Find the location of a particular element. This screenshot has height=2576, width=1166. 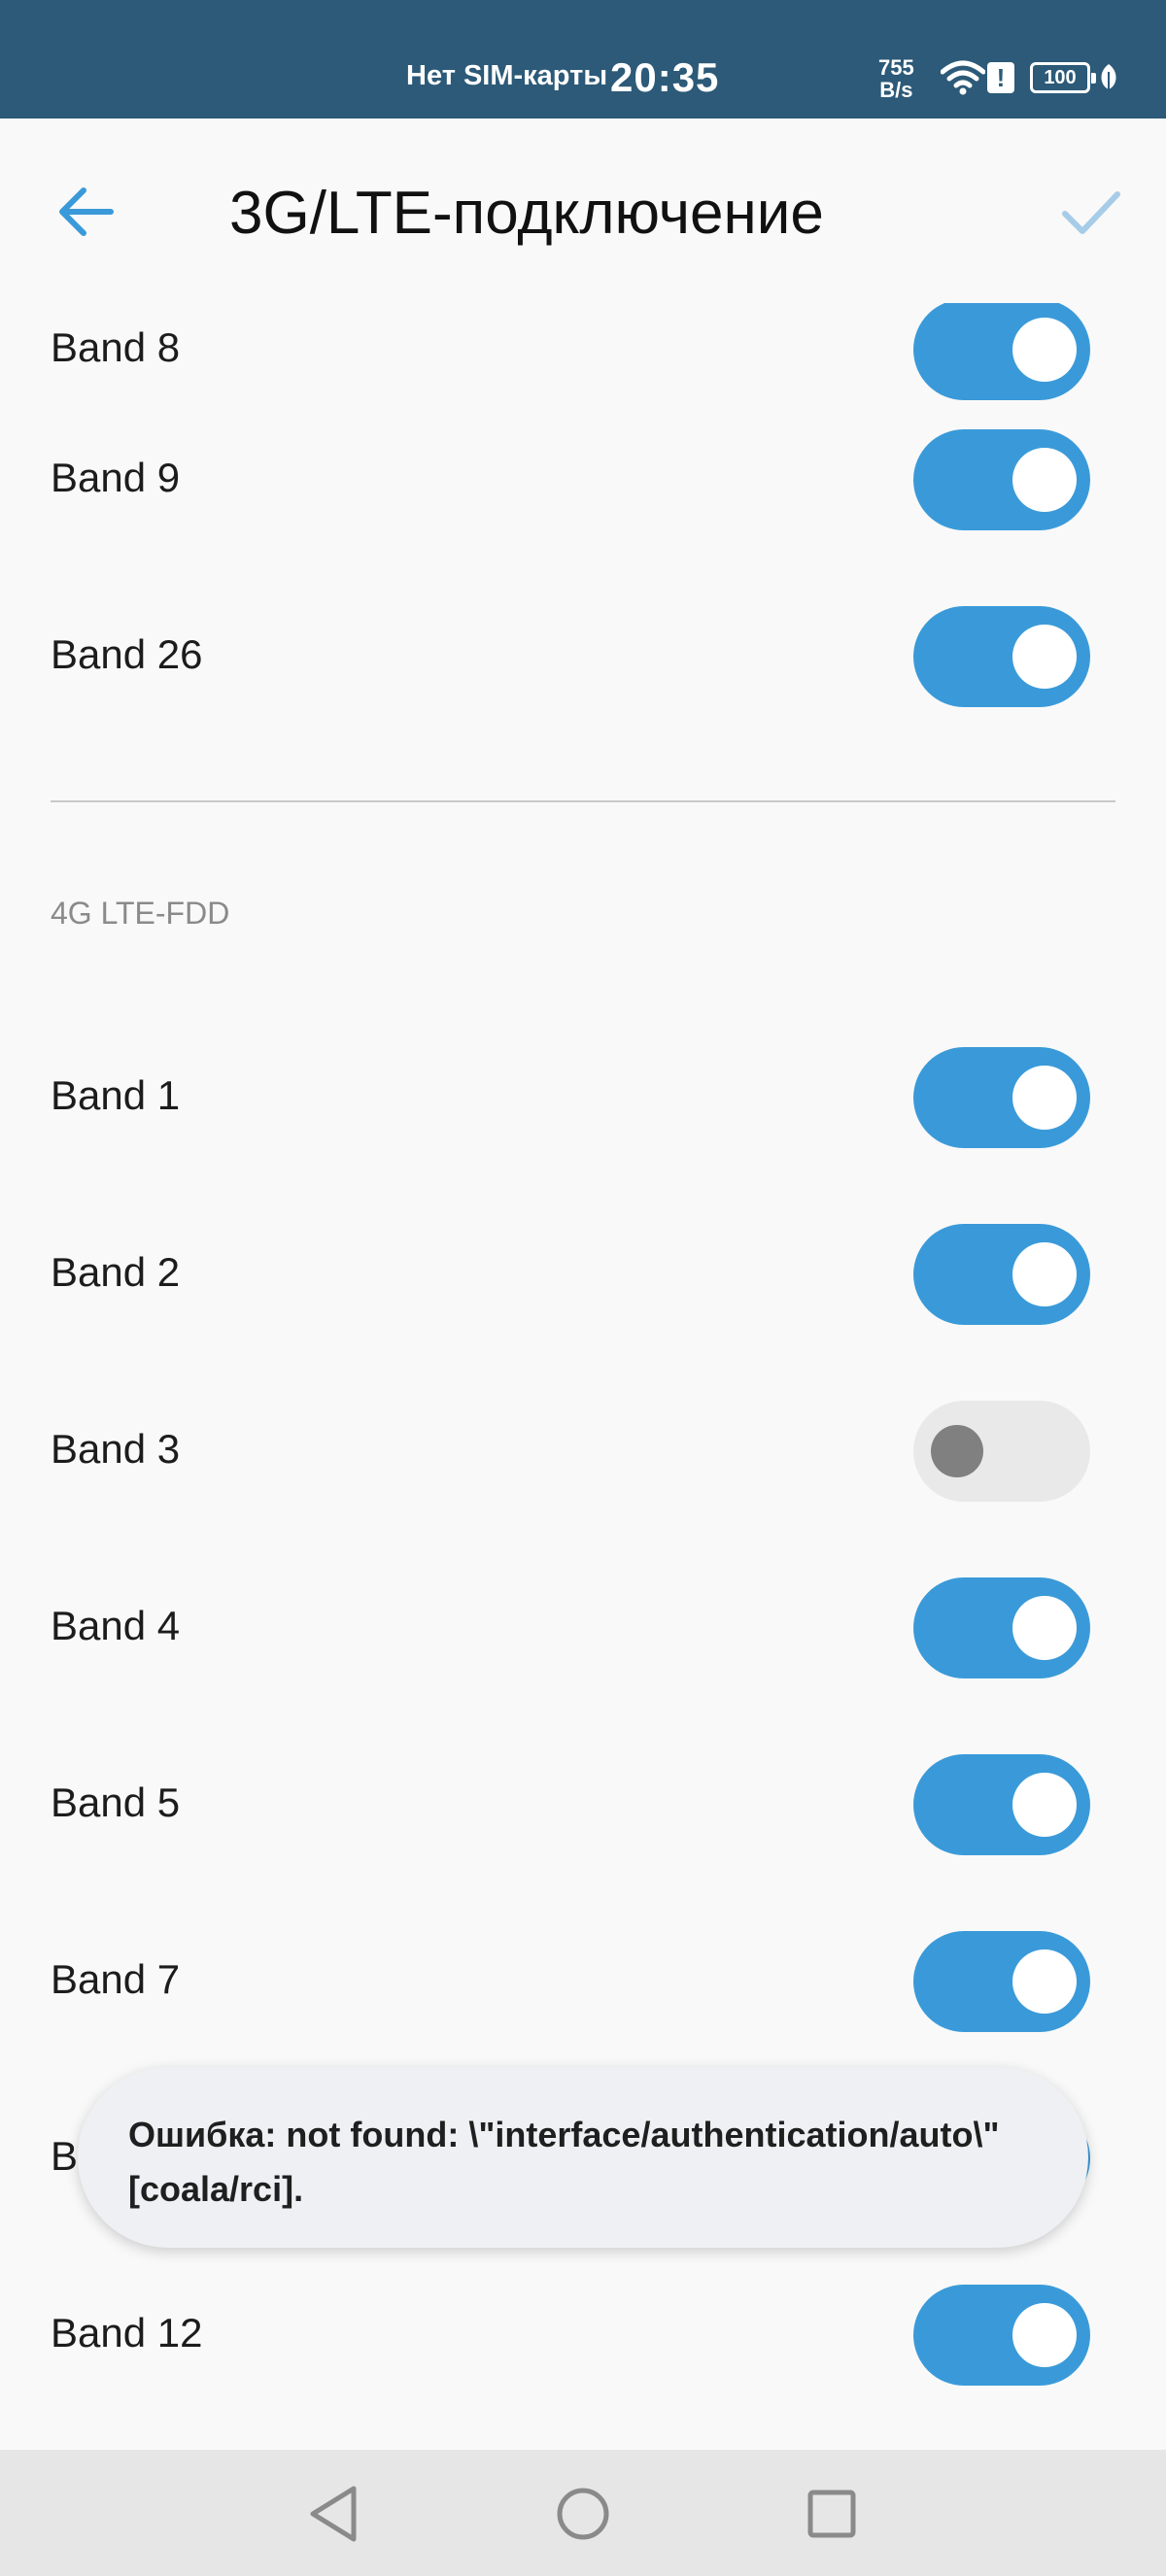

section-header: 4G LTE-FDD is located at coordinates (140, 913).